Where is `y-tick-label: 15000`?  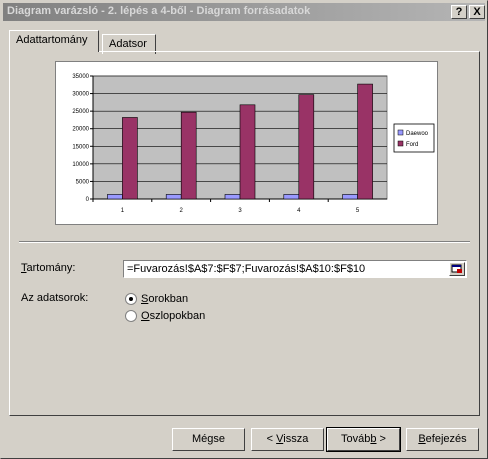
y-tick-label: 15000 is located at coordinates (80, 147).